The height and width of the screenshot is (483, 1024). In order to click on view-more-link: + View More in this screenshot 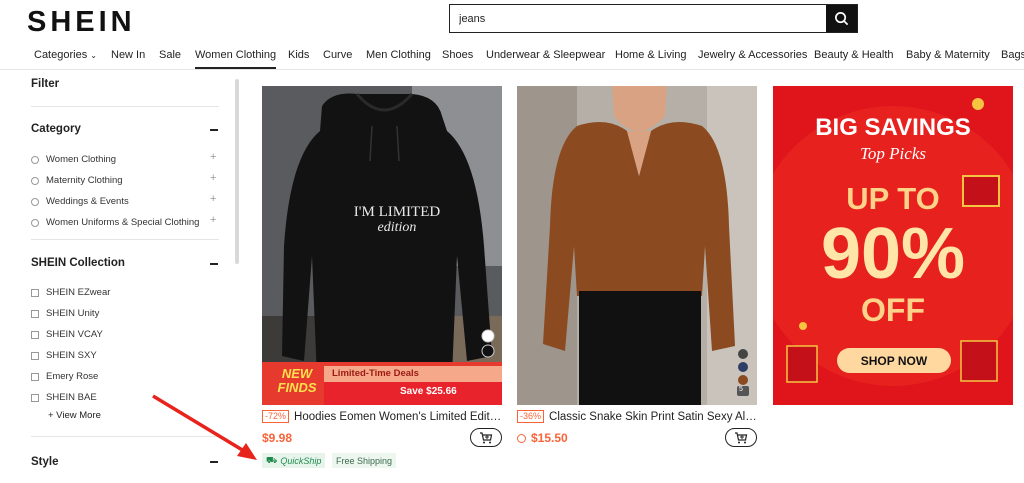, I will do `click(74, 415)`.